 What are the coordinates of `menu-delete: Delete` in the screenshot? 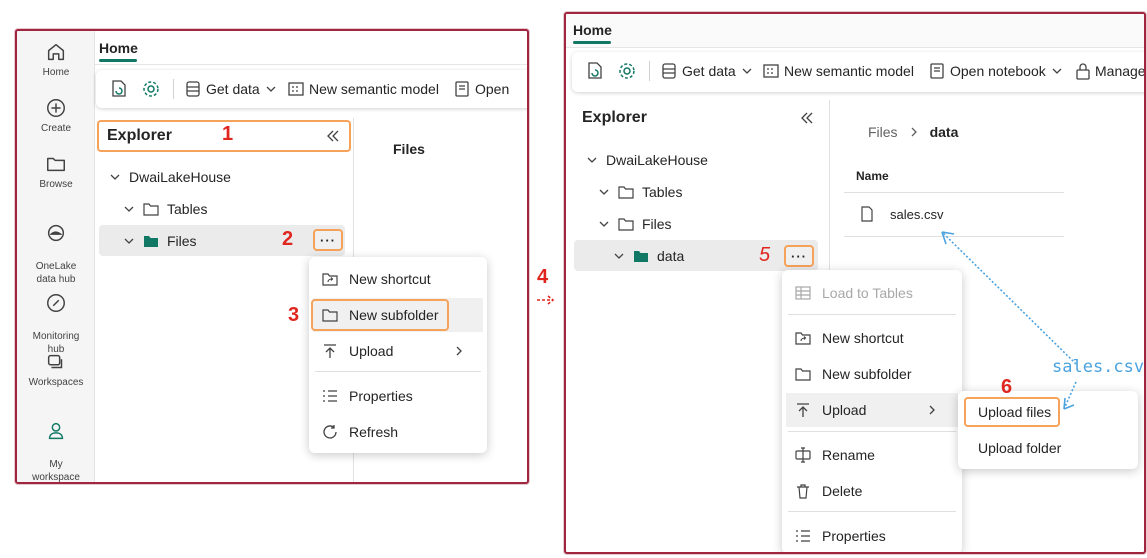 It's located at (872, 491).